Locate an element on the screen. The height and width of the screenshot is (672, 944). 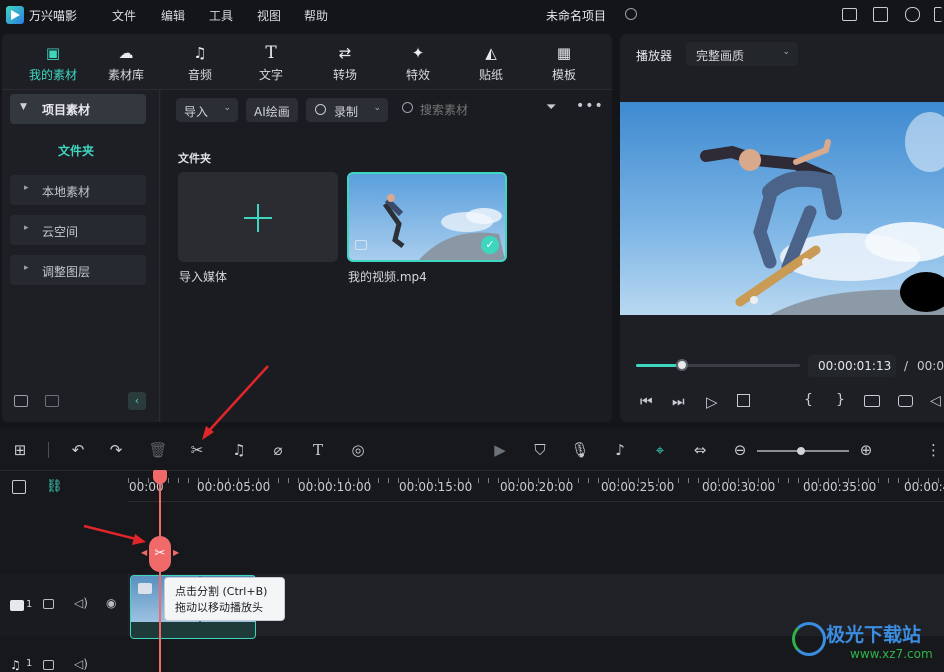
tab-templates: ▦ 模板 is located at coordinates (564, 63).